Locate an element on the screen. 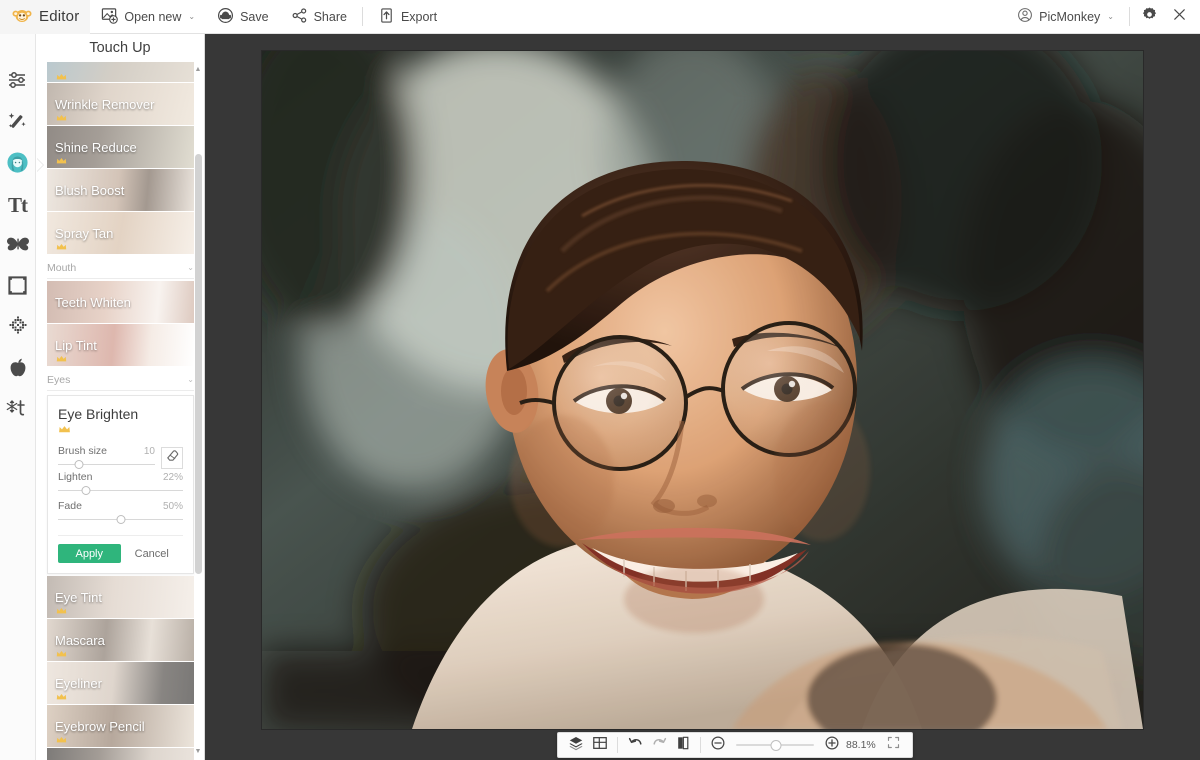 This screenshot has height=760, width=1200. rail-item-seasonal is located at coordinates (18, 410).